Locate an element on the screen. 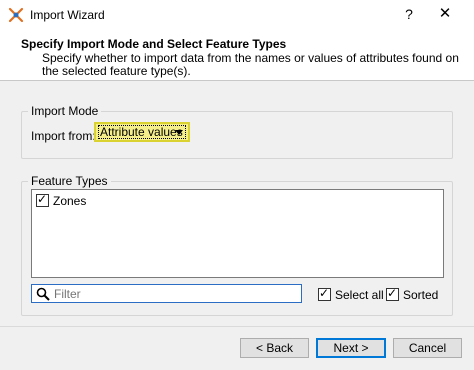 The image size is (474, 370). feature-types-label: Feature Types is located at coordinates (69, 181).